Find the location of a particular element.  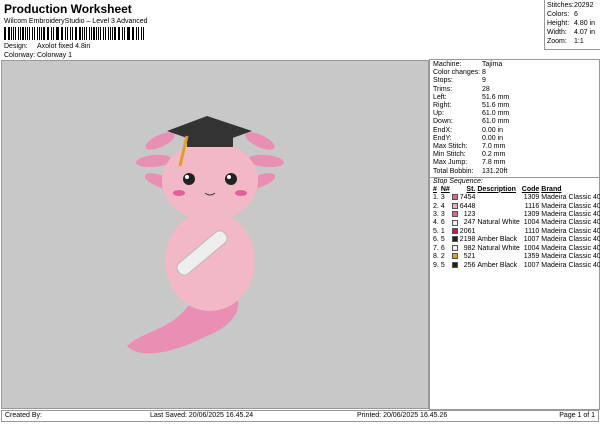

needle-number: 1 is located at coordinates (442, 231).